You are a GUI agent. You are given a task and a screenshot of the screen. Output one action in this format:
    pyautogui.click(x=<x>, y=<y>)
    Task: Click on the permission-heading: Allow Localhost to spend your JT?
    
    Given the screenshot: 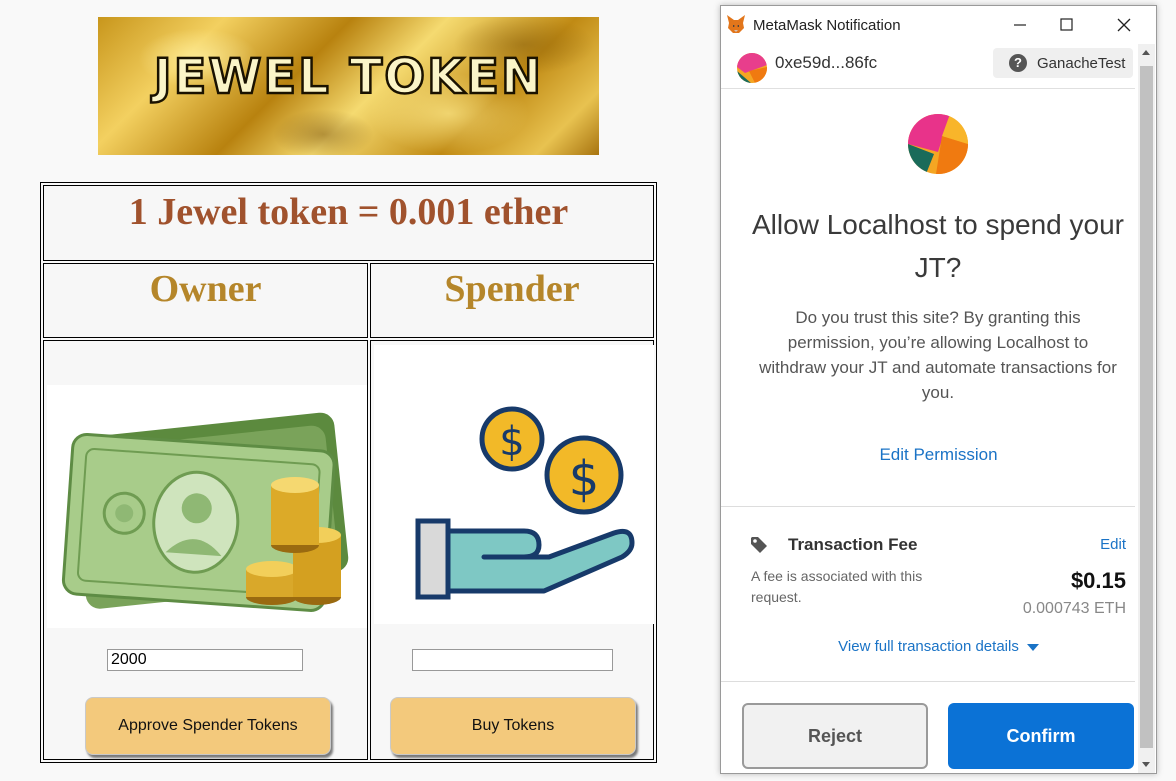 What is the action you would take?
    pyautogui.click(x=938, y=246)
    